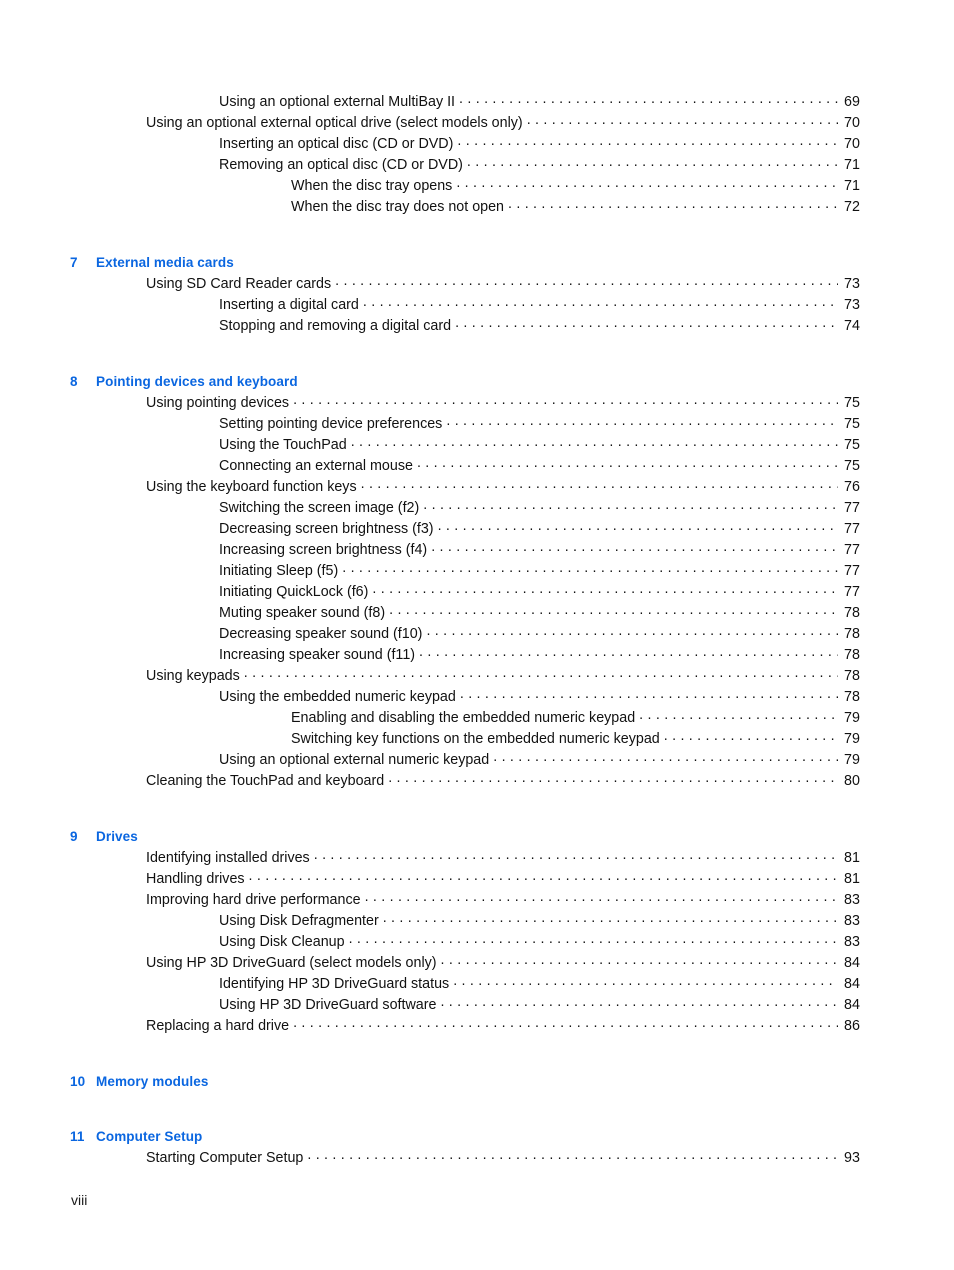  I want to click on toc-entry-label: Increasing speaker sound (f11), so click(317, 655).